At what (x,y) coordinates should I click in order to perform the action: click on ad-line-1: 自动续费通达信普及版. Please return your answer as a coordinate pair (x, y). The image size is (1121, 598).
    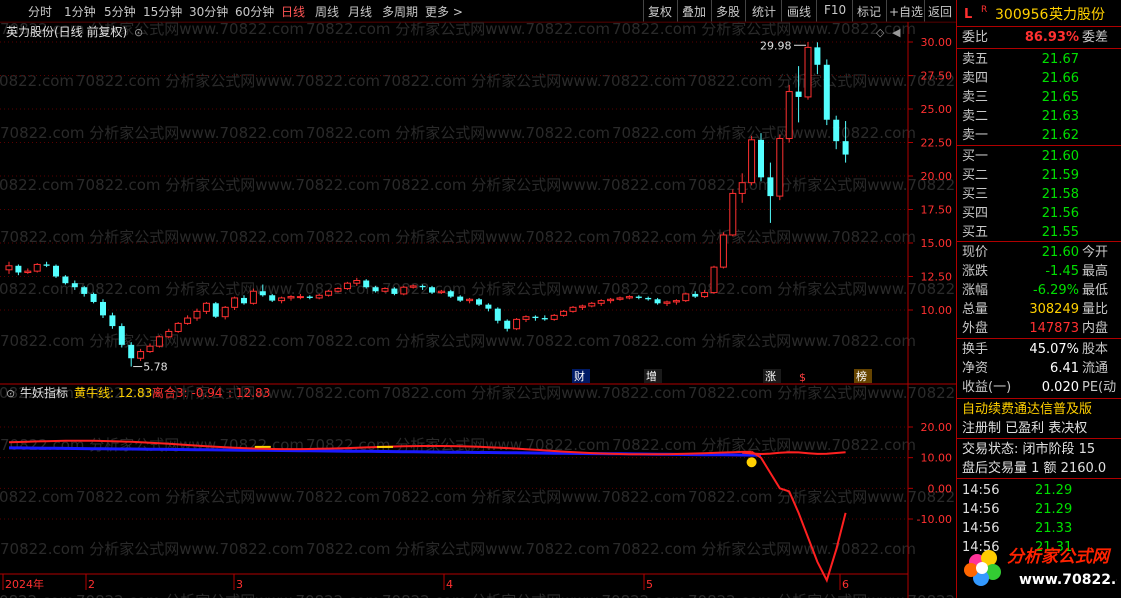
    Looking at the image, I should click on (1037, 409).